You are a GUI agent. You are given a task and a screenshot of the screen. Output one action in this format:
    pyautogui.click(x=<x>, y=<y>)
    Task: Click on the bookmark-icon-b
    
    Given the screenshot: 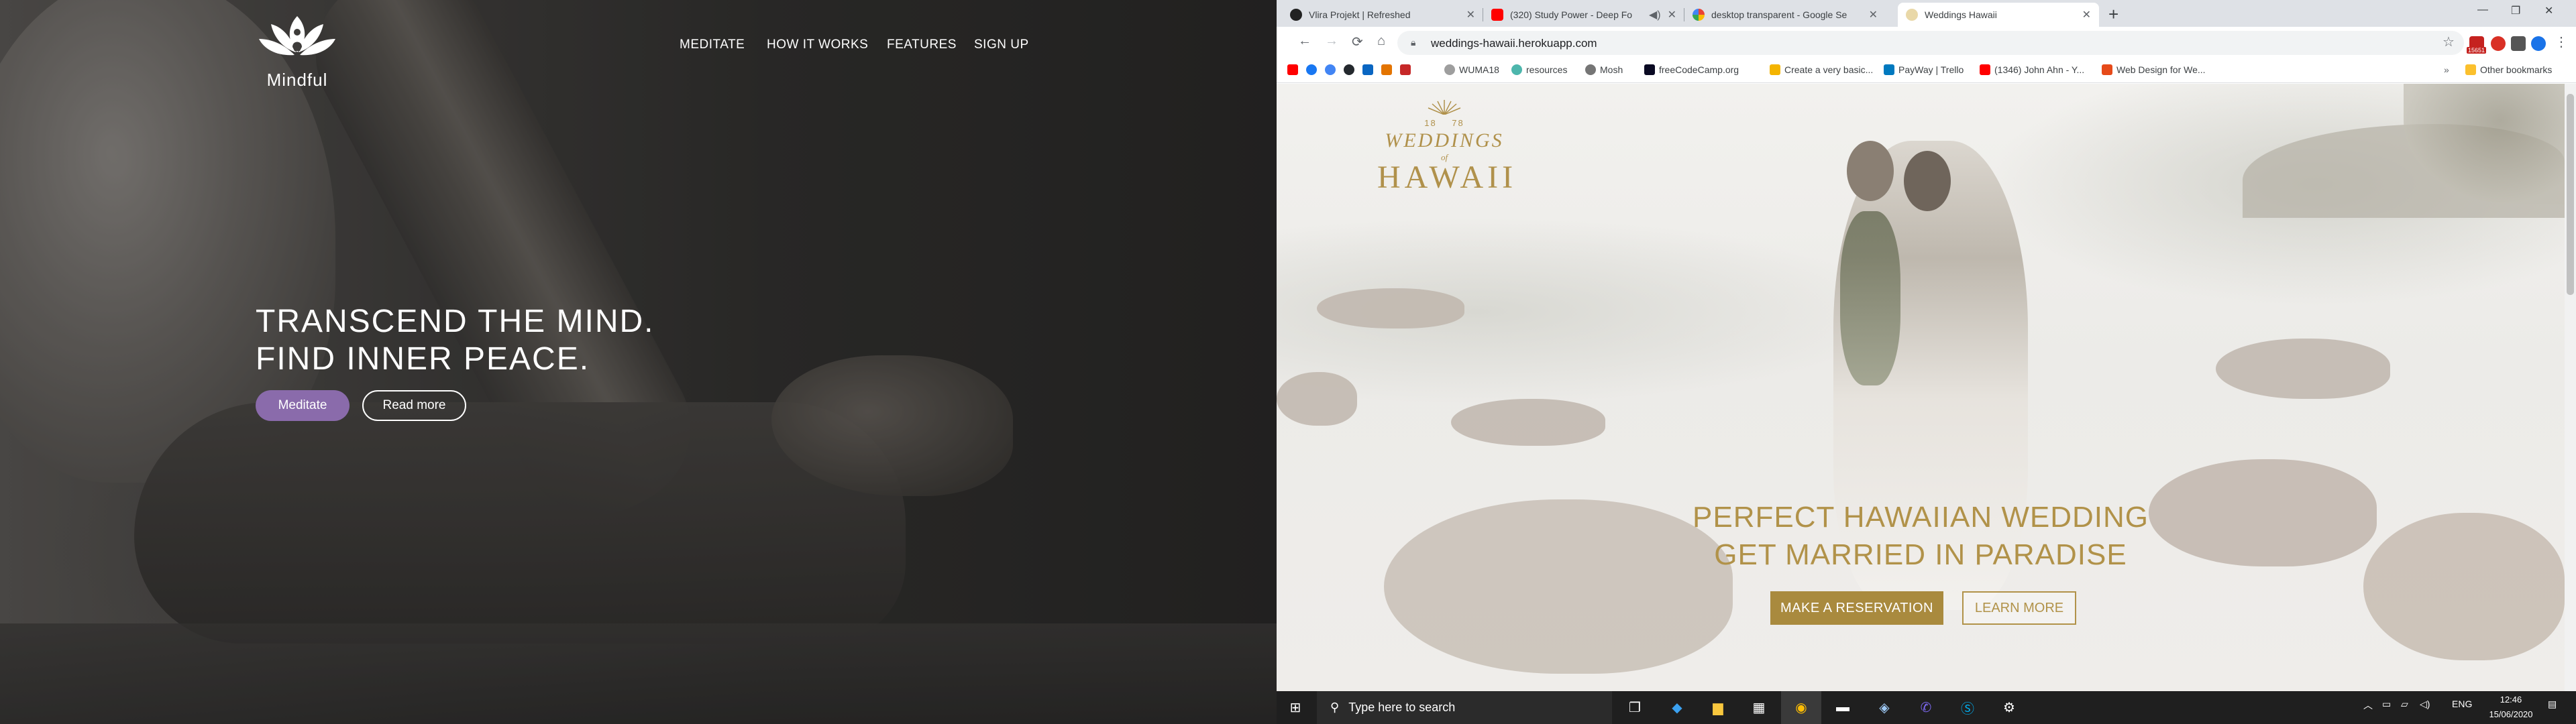 What is the action you would take?
    pyautogui.click(x=1407, y=69)
    